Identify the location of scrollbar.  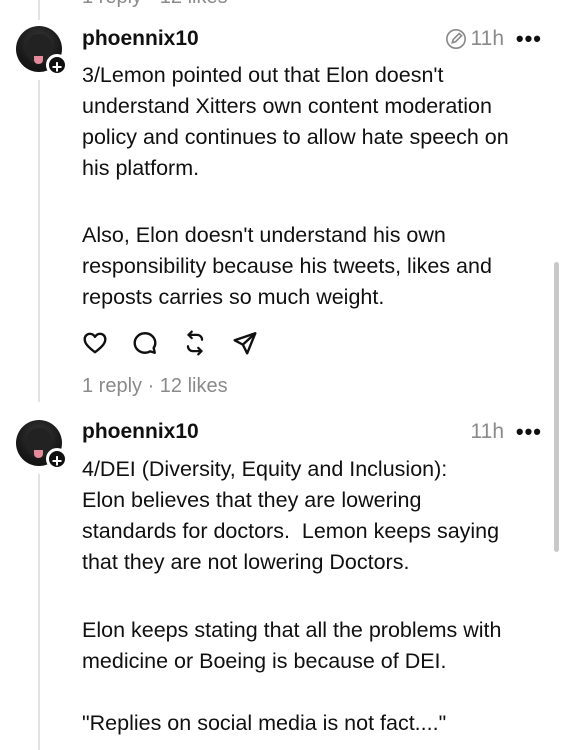
(556, 407).